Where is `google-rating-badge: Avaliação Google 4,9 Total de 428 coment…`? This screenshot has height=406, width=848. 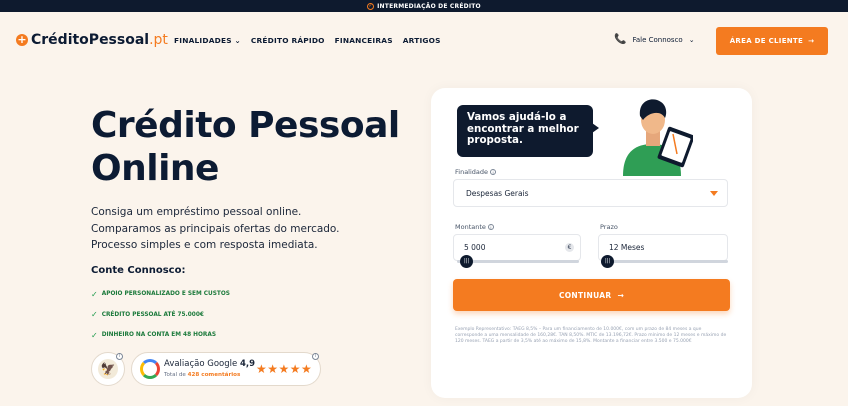
google-rating-badge: Avaliação Google 4,9 Total de 428 coment… is located at coordinates (226, 369).